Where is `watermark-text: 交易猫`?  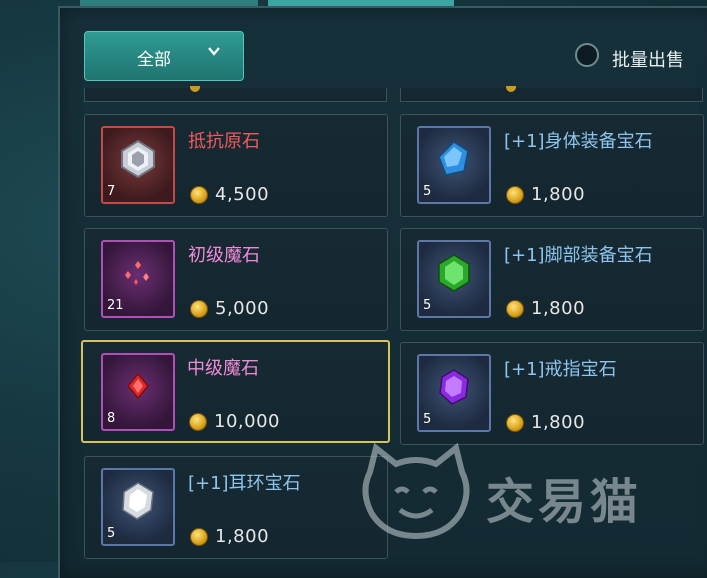 watermark-text: 交易猫 is located at coordinates (564, 502).